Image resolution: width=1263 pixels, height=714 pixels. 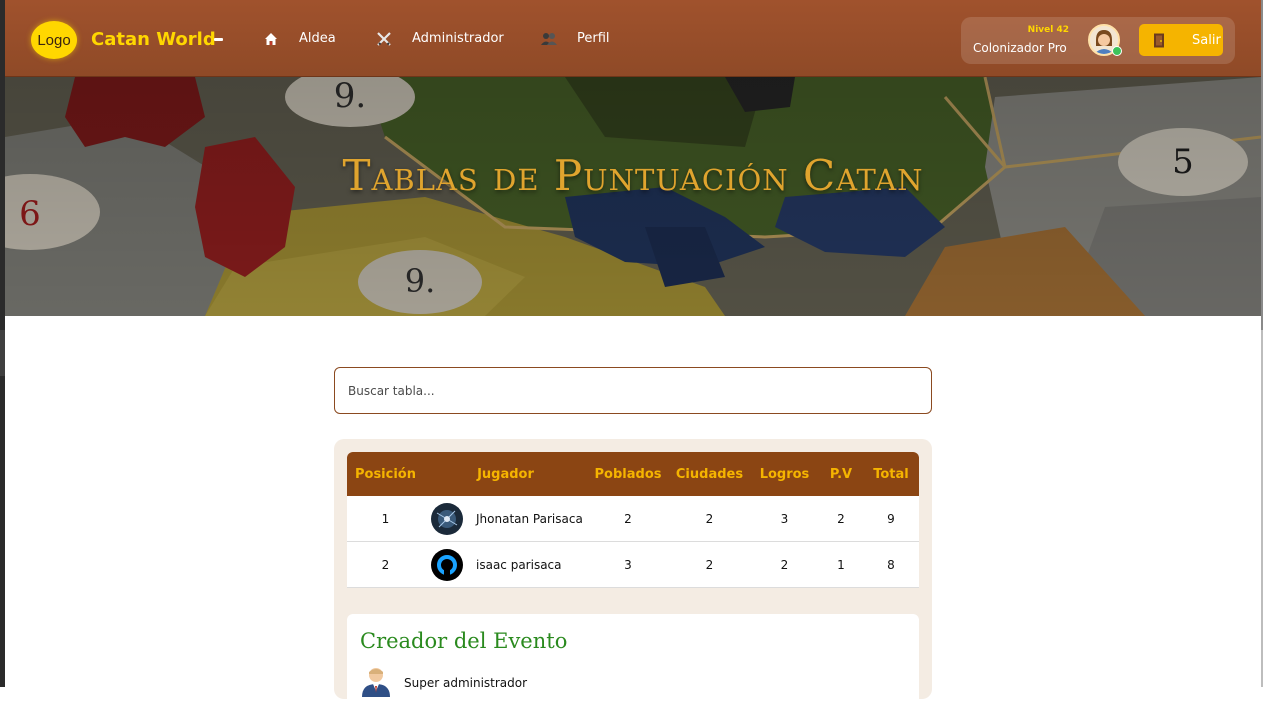 I want to click on column-header-ciudades: Ciudades, so click(x=709, y=474).